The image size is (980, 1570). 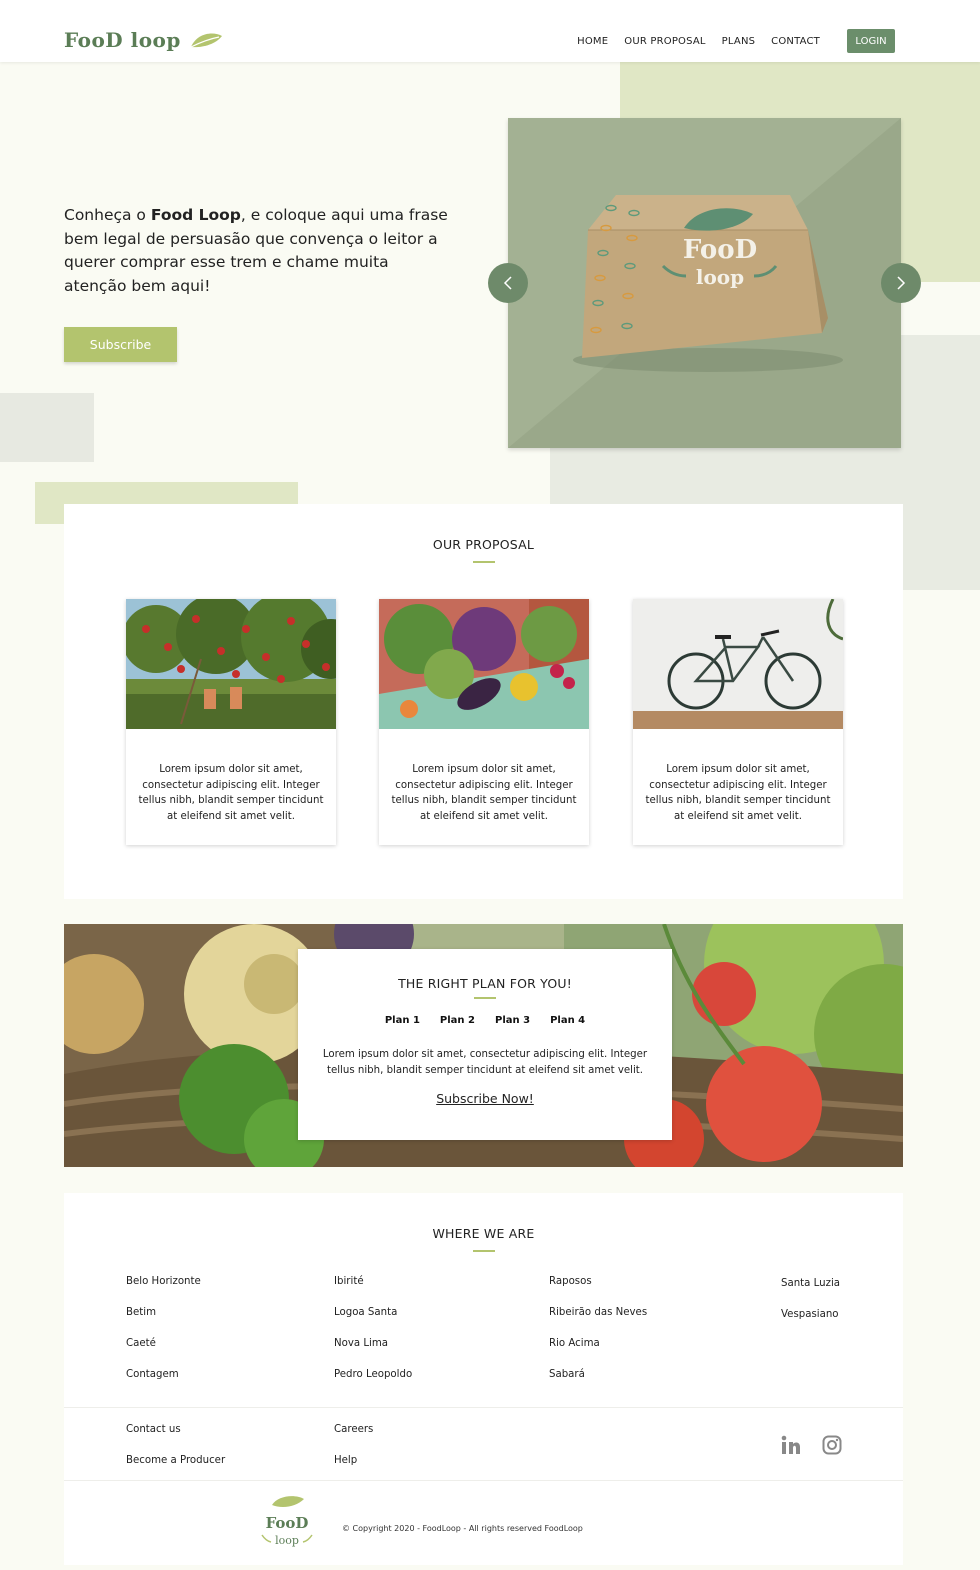 What do you see at coordinates (567, 1020) in the screenshot?
I see `tab-plan-4: Plan 4` at bounding box center [567, 1020].